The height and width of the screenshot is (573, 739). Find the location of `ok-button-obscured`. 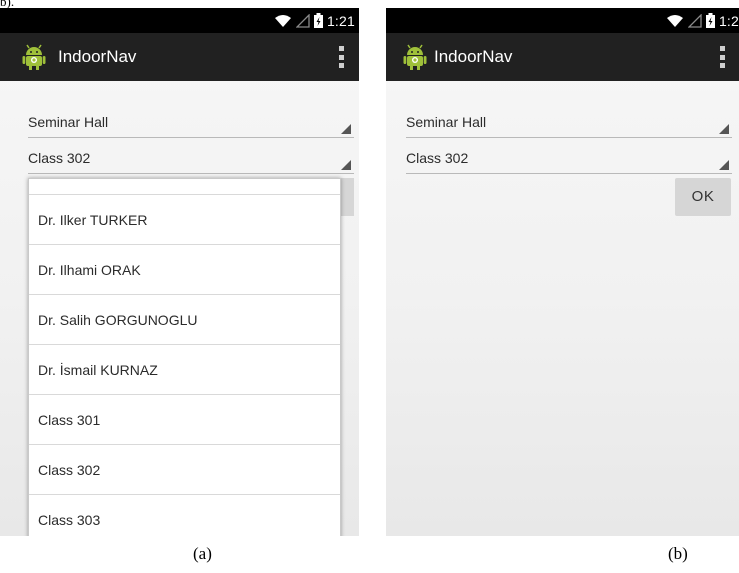

ok-button-obscured is located at coordinates (347, 197).